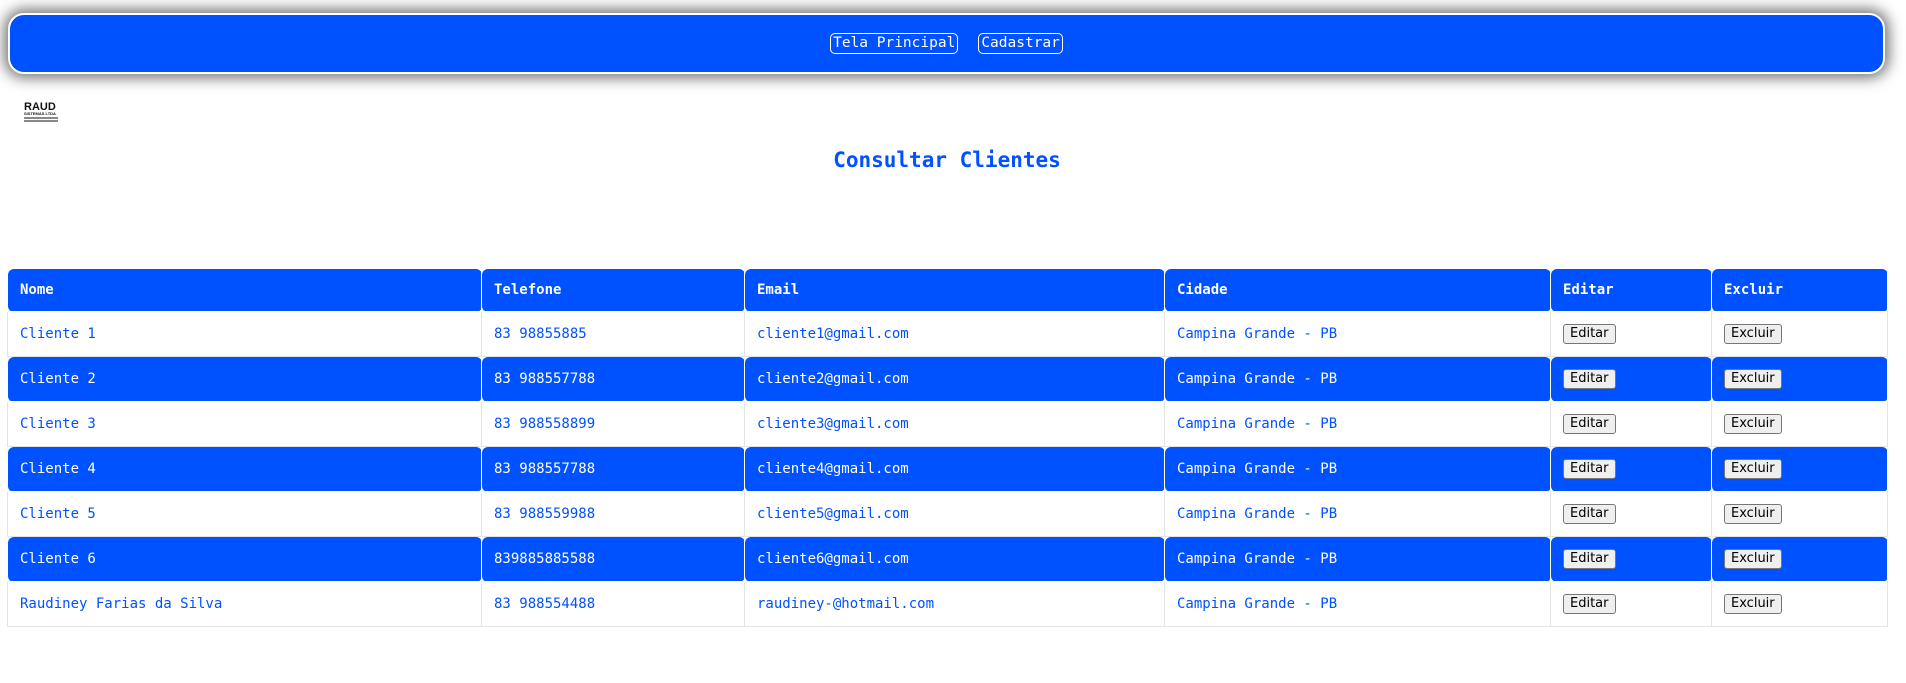 Image resolution: width=1906 pixels, height=683 pixels. Describe the element at coordinates (954, 334) in the screenshot. I see `cell-email: cliente1@gmail.com` at that location.